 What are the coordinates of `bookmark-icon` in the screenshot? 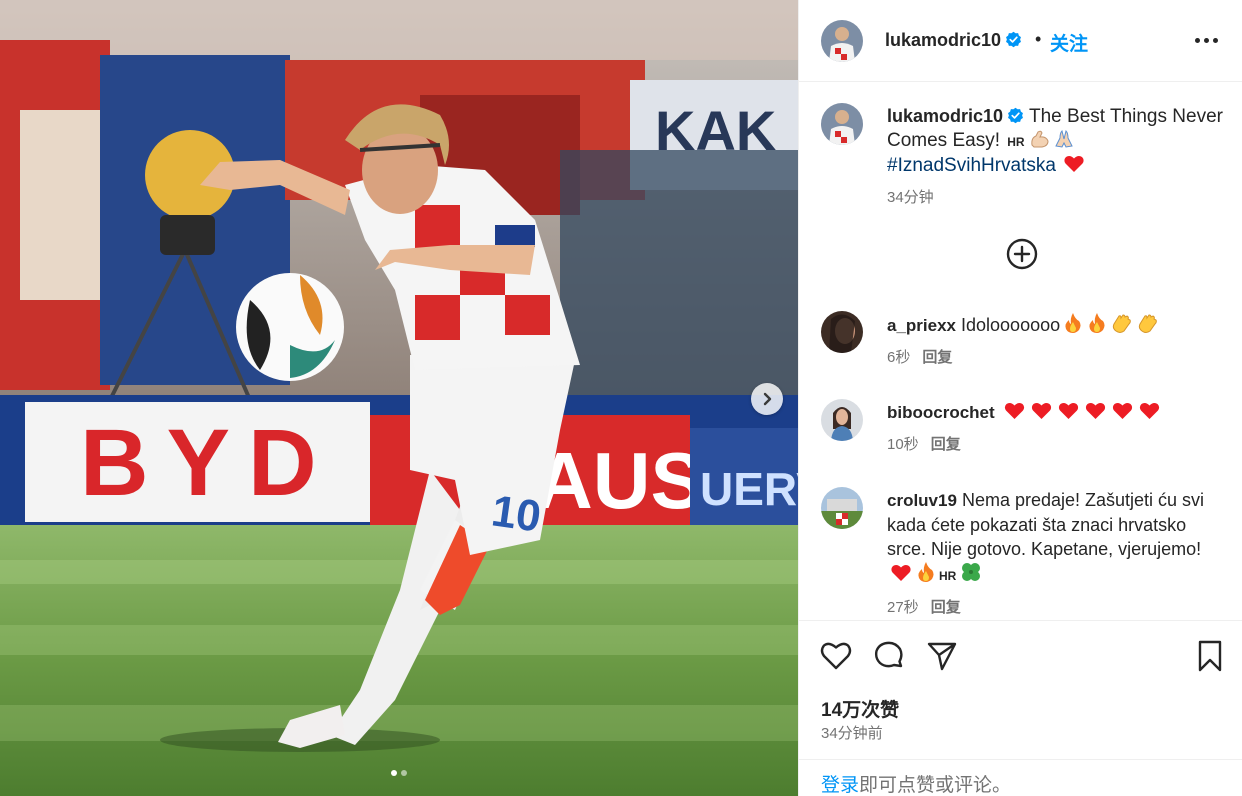 It's located at (1210, 656).